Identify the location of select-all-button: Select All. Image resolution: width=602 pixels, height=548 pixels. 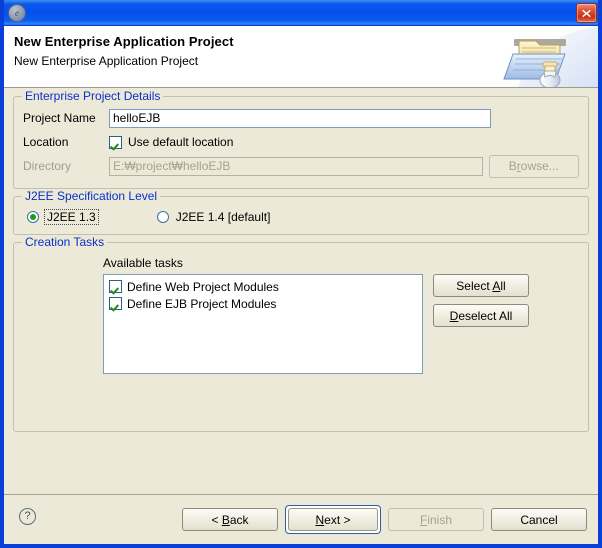
(481, 285).